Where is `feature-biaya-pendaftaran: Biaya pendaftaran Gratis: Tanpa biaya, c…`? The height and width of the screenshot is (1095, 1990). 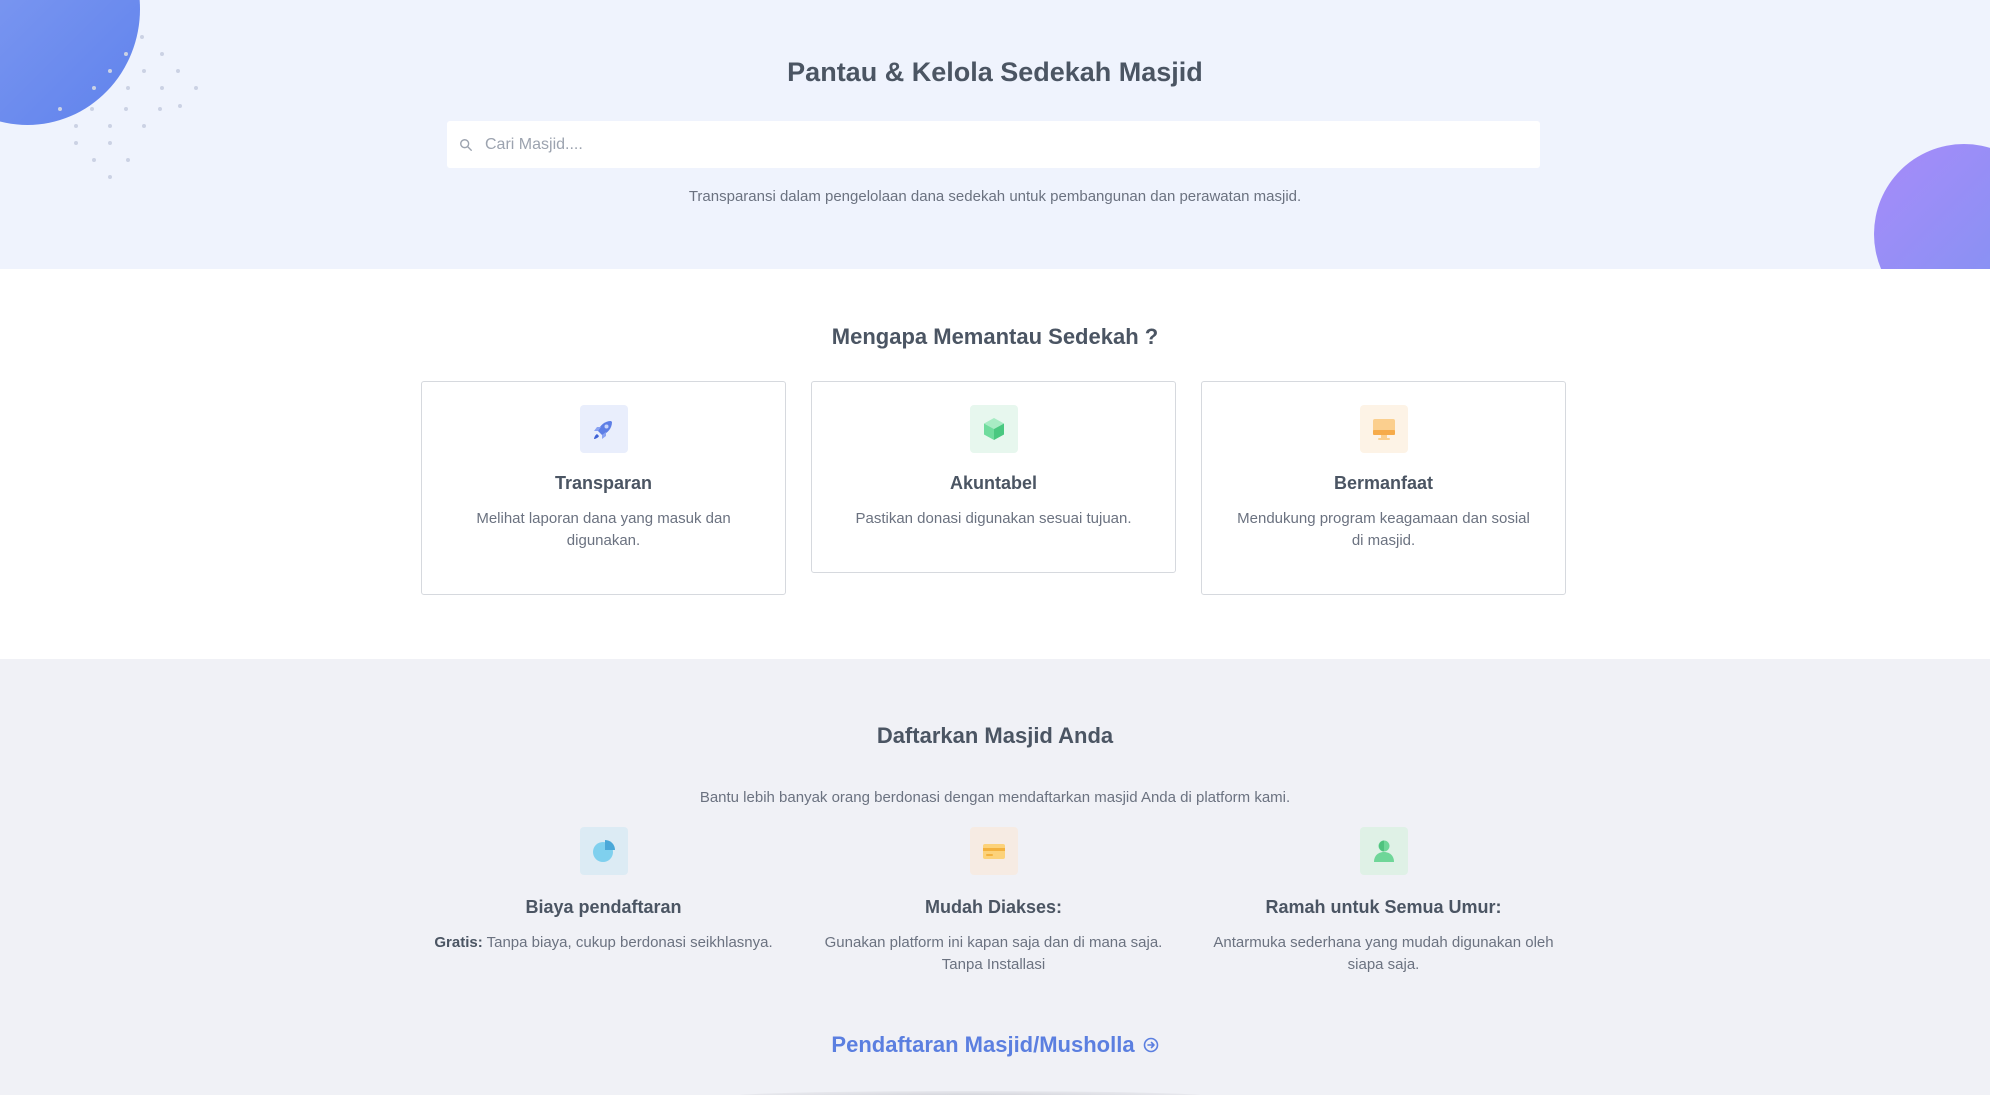
feature-biaya-pendaftaran: Biaya pendaftaran Gratis: Tanpa biaya, c… is located at coordinates (603, 890).